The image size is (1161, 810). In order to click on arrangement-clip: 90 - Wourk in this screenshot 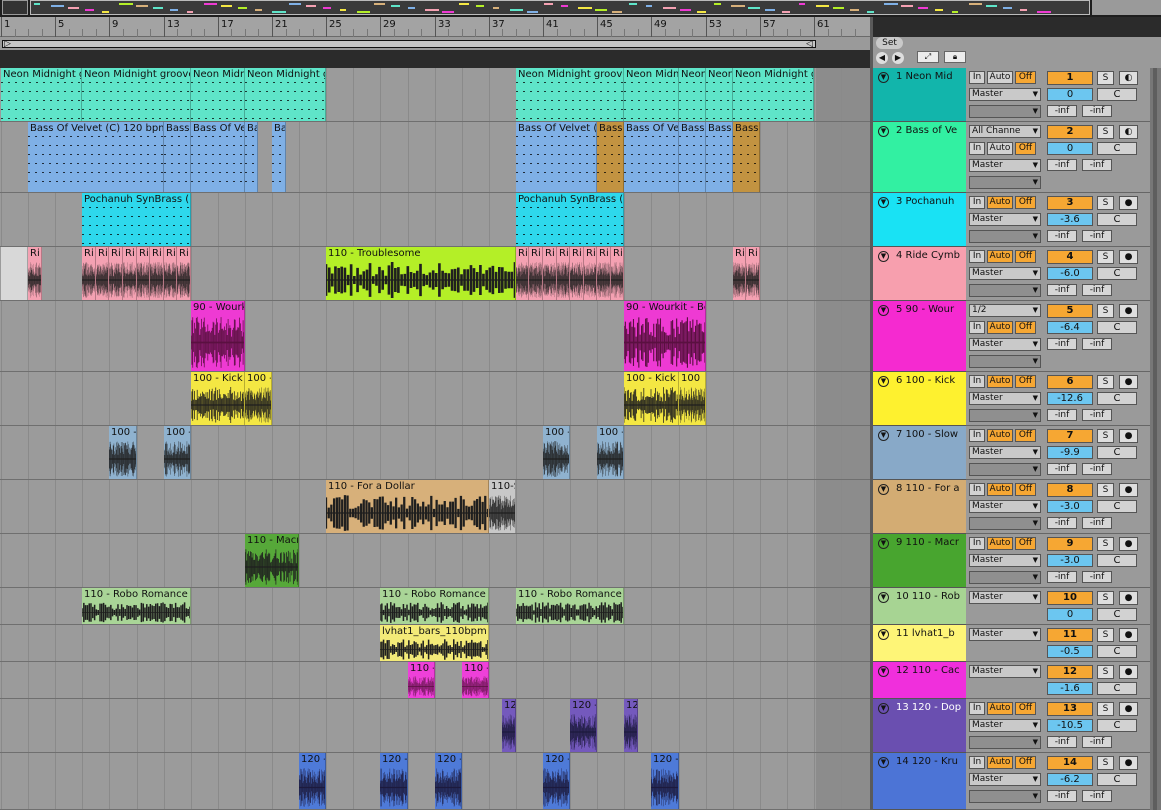, I will do `click(218, 336)`.